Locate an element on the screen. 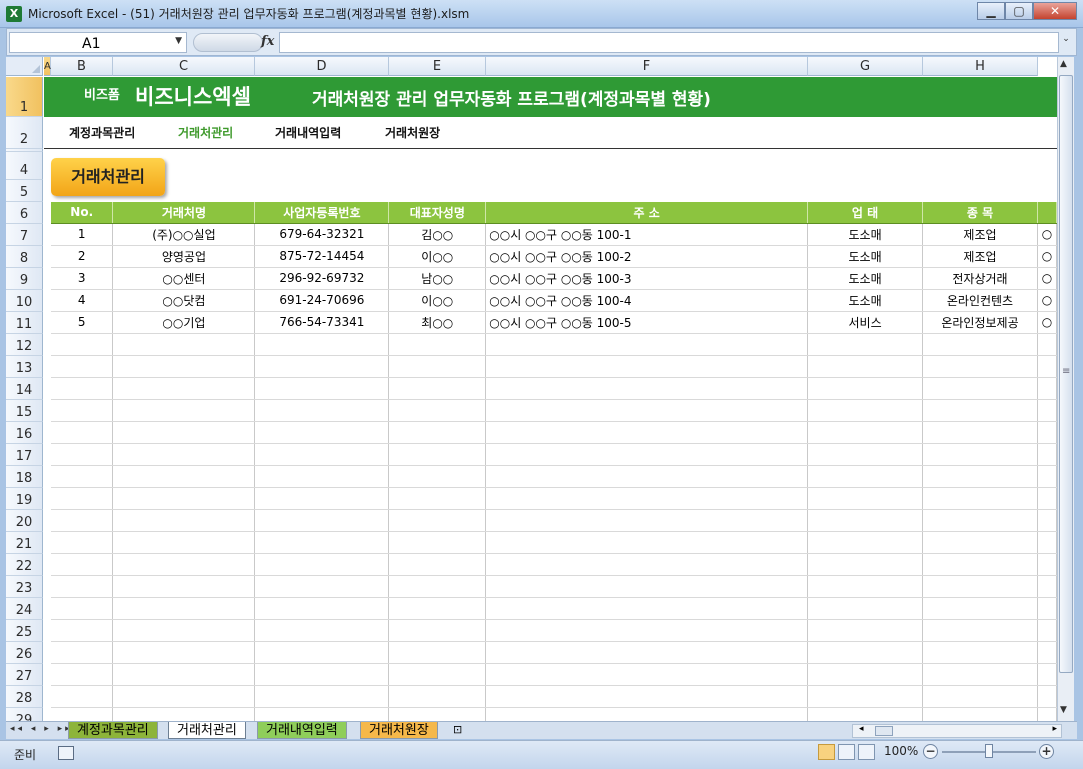 The image size is (1083, 769). cell: 679-64-32321 is located at coordinates (322, 234).